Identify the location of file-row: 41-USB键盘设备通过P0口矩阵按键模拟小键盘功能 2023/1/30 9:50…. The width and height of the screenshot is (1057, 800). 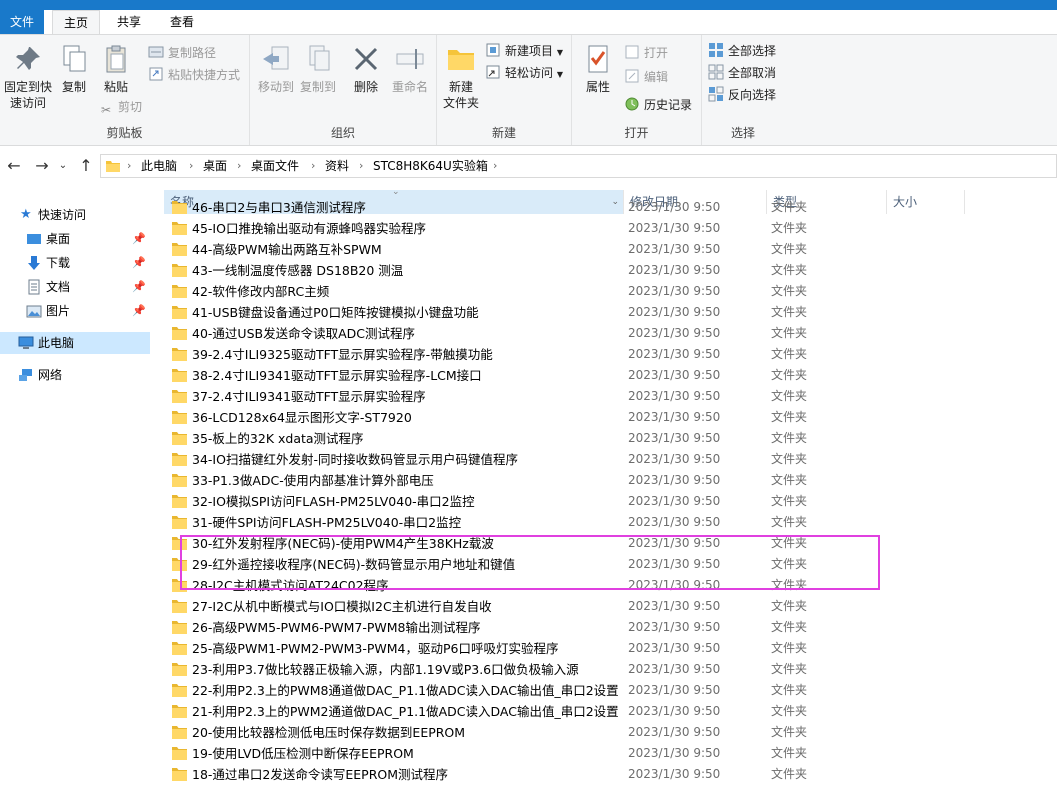
(604, 312).